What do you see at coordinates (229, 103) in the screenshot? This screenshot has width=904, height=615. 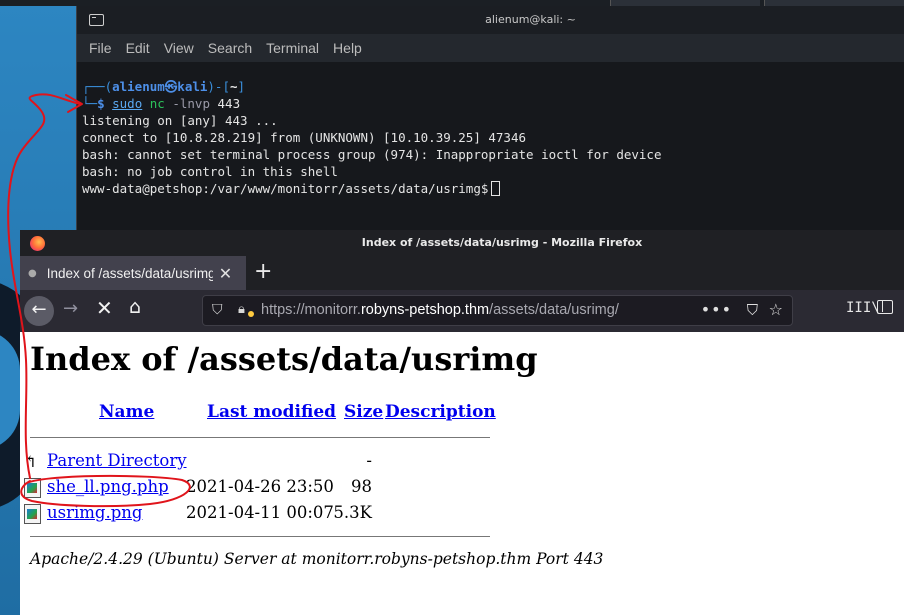 I see `command-port: 443` at bounding box center [229, 103].